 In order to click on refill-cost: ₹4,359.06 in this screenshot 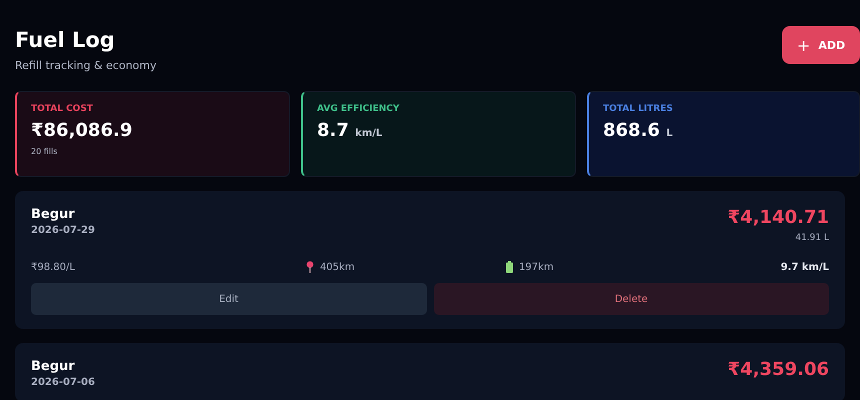, I will do `click(778, 369)`.